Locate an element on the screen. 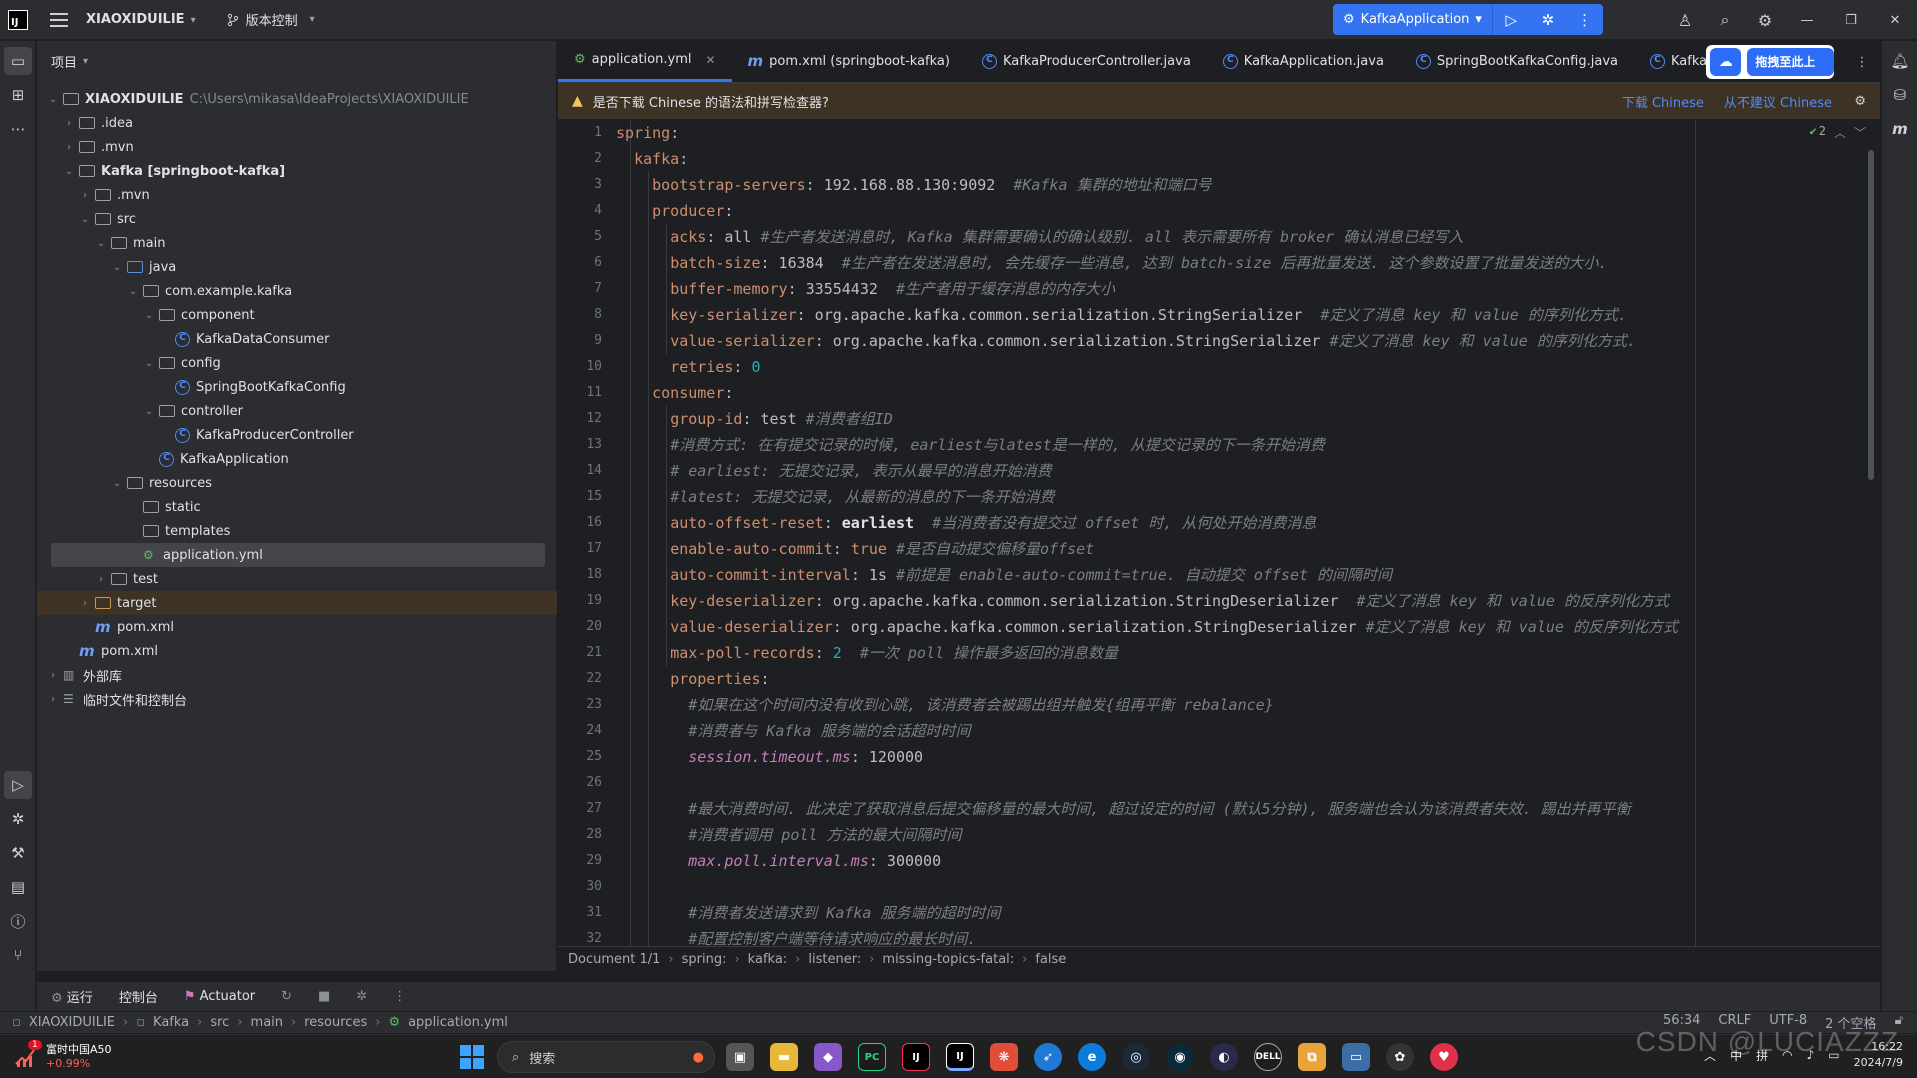 The image size is (1917, 1078). code-line: #配置控制客户端等待请求响应的最长时间. is located at coordinates (1216, 936).